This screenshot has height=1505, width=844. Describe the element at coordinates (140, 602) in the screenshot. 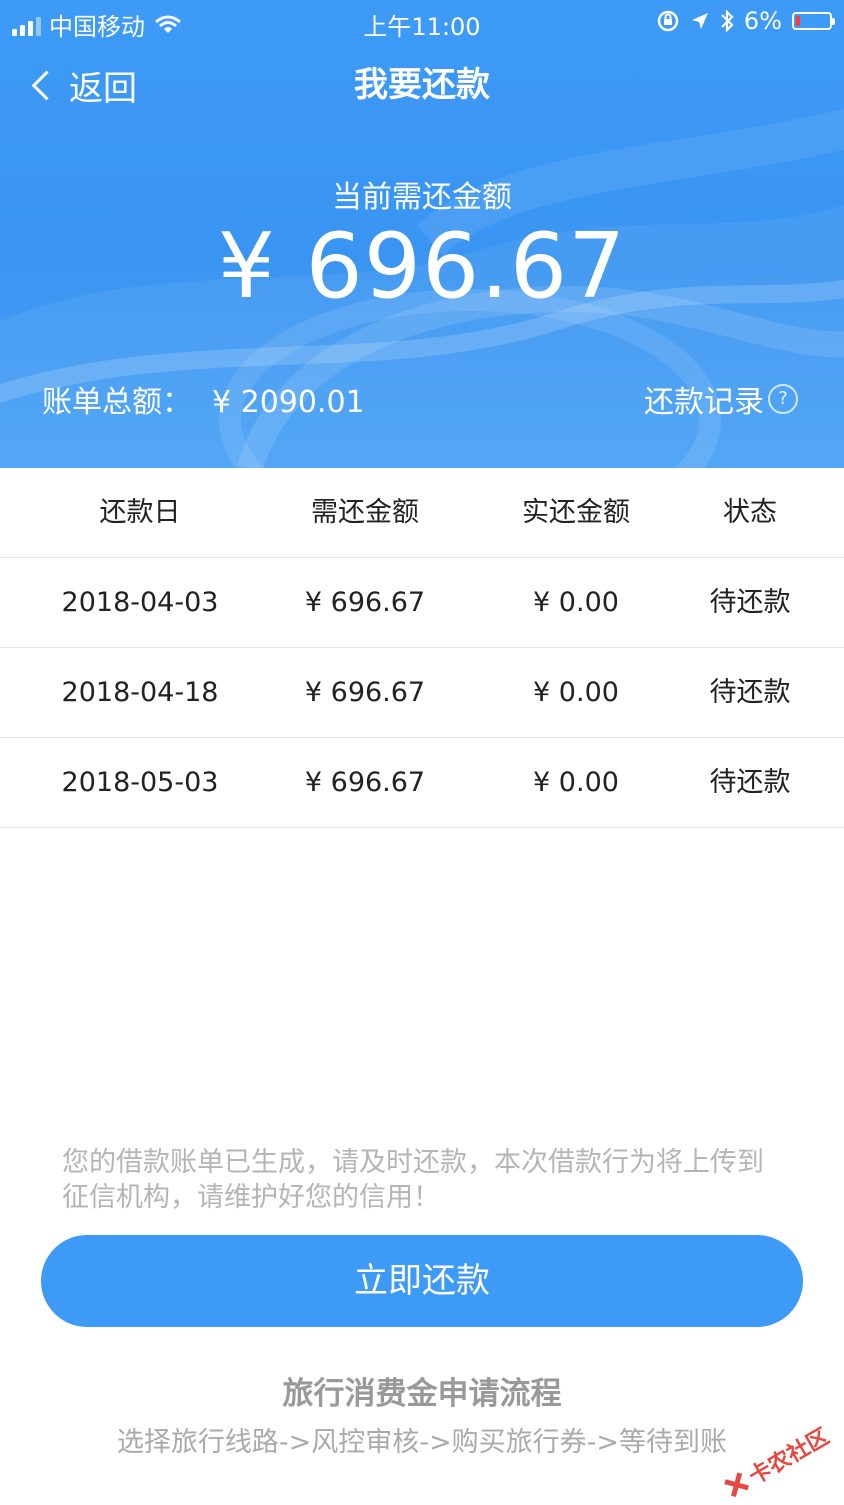

I see `row-due-date: 2018-04-03` at that location.